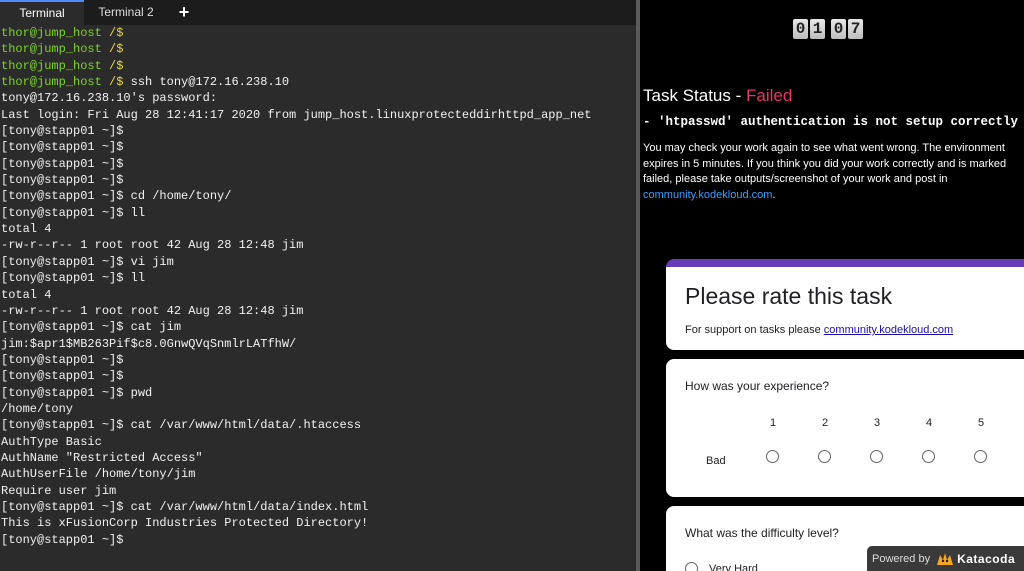 The image size is (1024, 571). What do you see at coordinates (817, 29) in the screenshot?
I see `timer-digit: 1` at bounding box center [817, 29].